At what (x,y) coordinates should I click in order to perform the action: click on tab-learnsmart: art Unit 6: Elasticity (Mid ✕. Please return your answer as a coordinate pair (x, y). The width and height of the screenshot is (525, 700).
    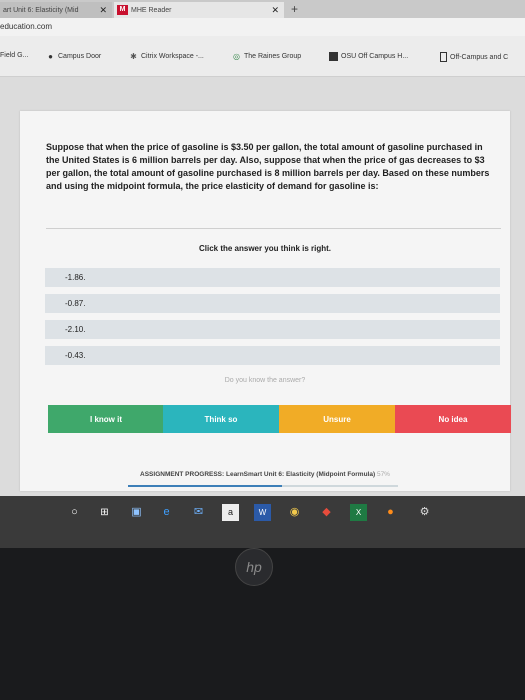
    Looking at the image, I should click on (56, 10).